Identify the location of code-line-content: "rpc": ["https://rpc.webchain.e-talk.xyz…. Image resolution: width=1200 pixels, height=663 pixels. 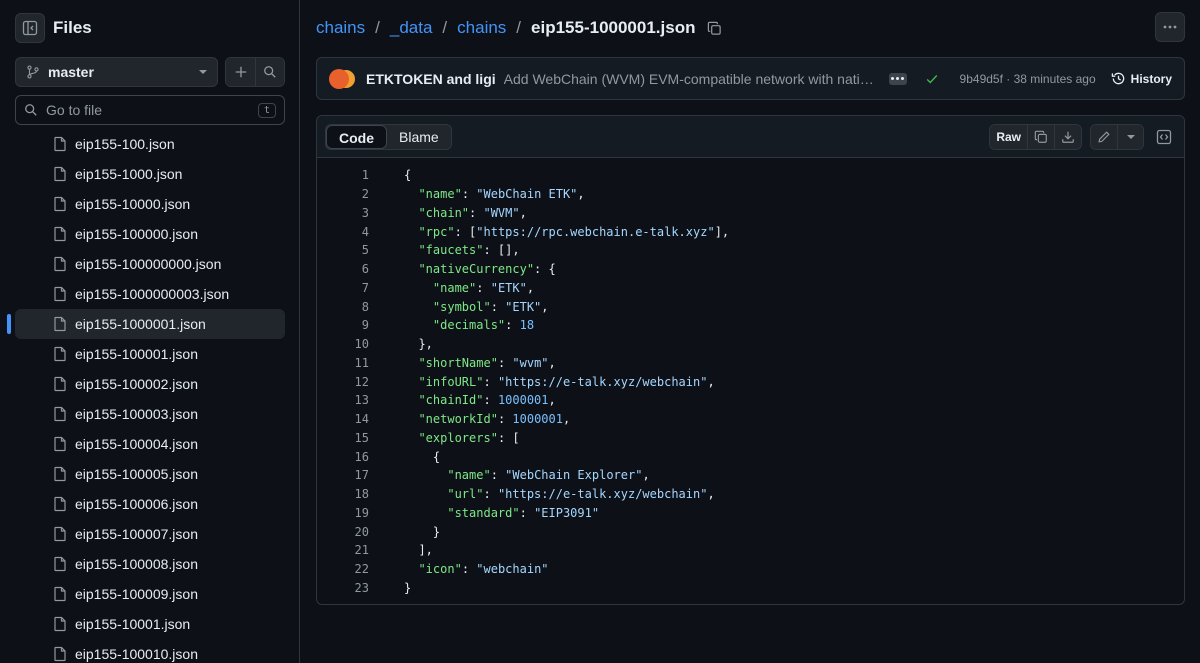
(574, 231).